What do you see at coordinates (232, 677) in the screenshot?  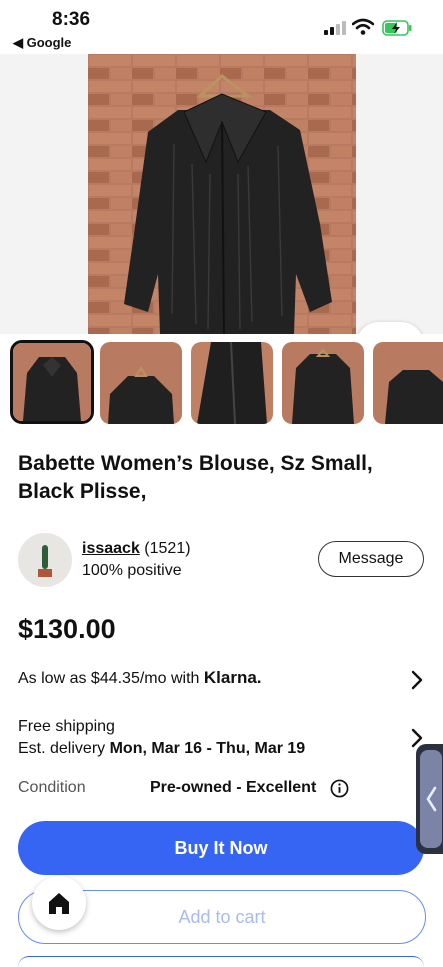 I see `klarna-logo: Klarna.` at bounding box center [232, 677].